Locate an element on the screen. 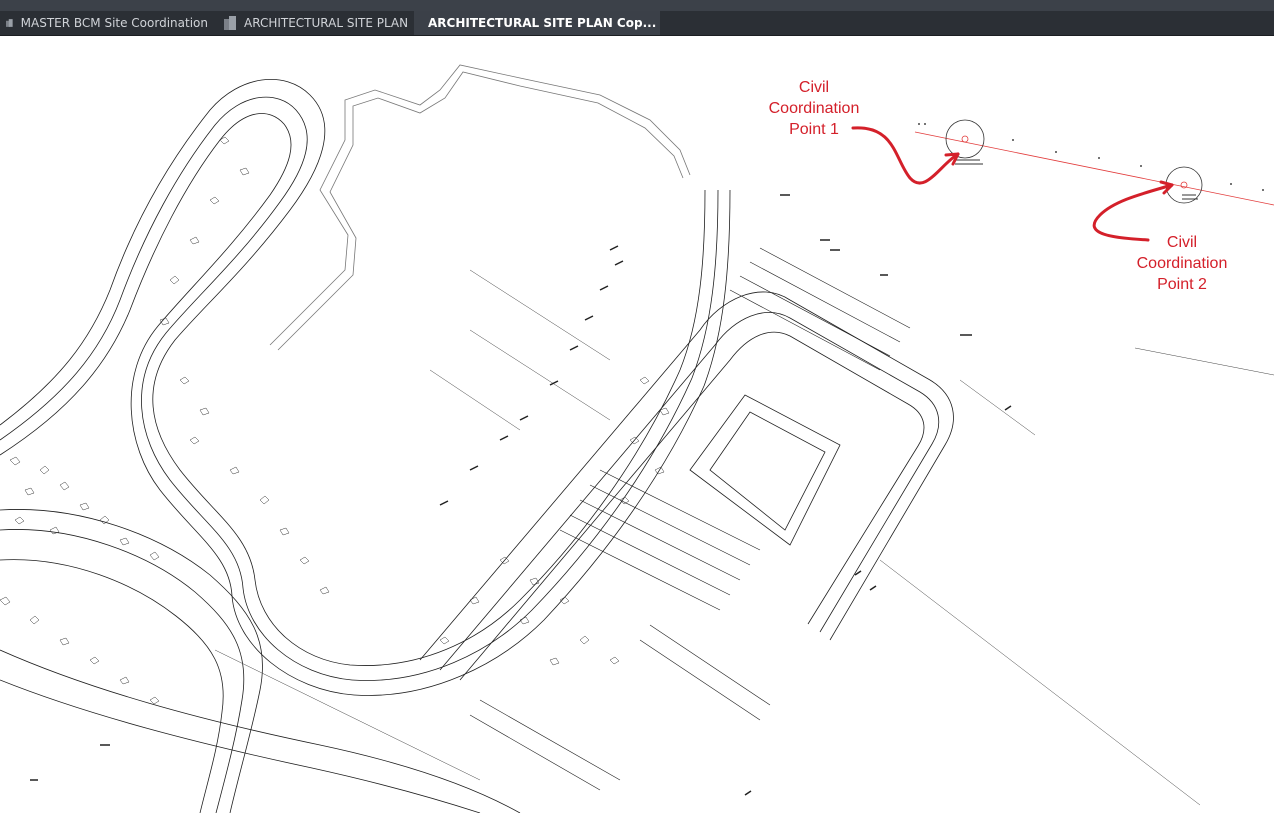 The height and width of the screenshot is (813, 1274). tab-master-bcm-site-coordination: MASTER BCM Site Coordination is located at coordinates (104, 23).